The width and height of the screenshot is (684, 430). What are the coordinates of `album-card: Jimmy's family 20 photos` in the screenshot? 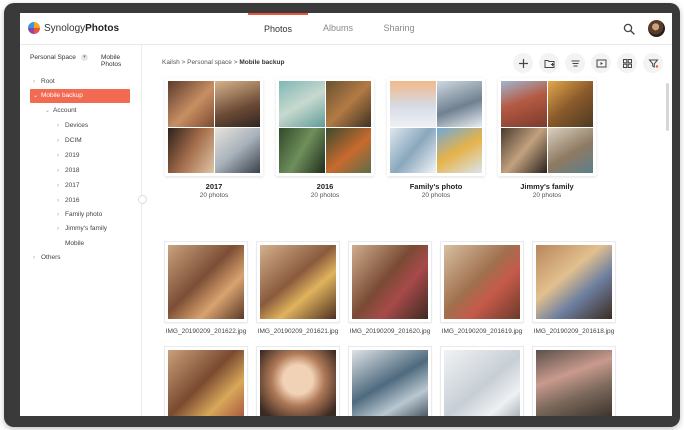 It's located at (547, 138).